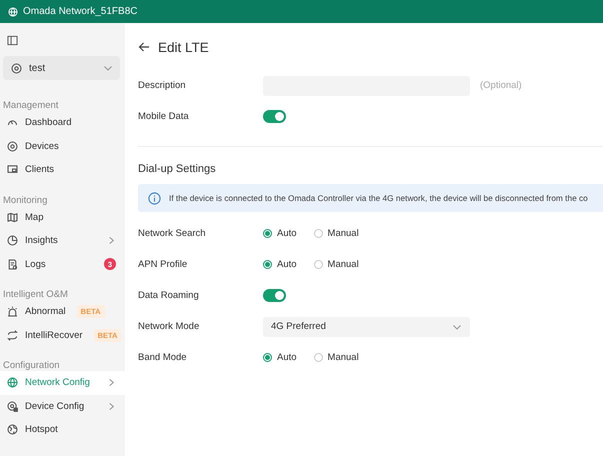  What do you see at coordinates (25, 200) in the screenshot?
I see `section-heading: Monitoring` at bounding box center [25, 200].